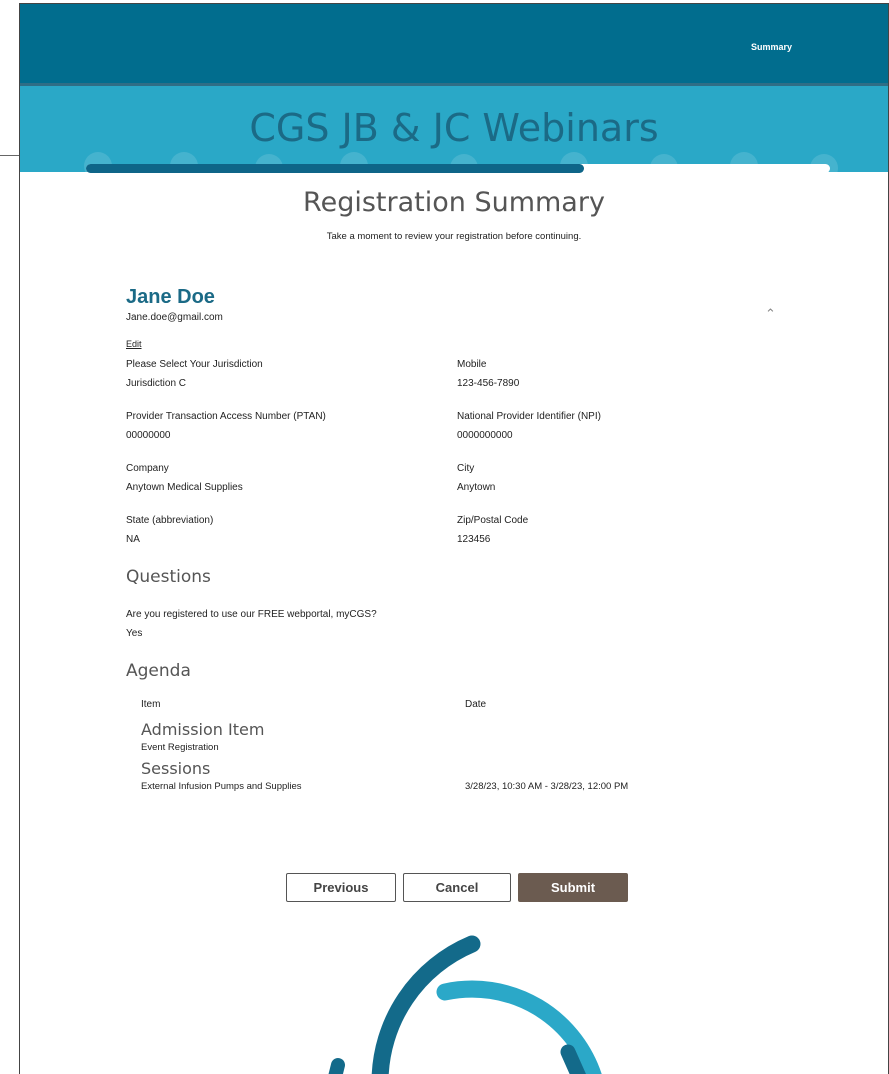 Image resolution: width=889 pixels, height=1074 pixels. I want to click on agenda-col-item: Item, so click(151, 704).